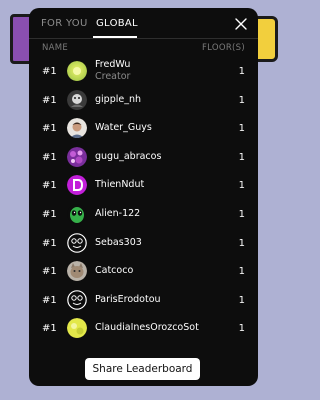 This screenshot has height=400, width=320. I want to click on username: gugu_abracos, so click(128, 156).